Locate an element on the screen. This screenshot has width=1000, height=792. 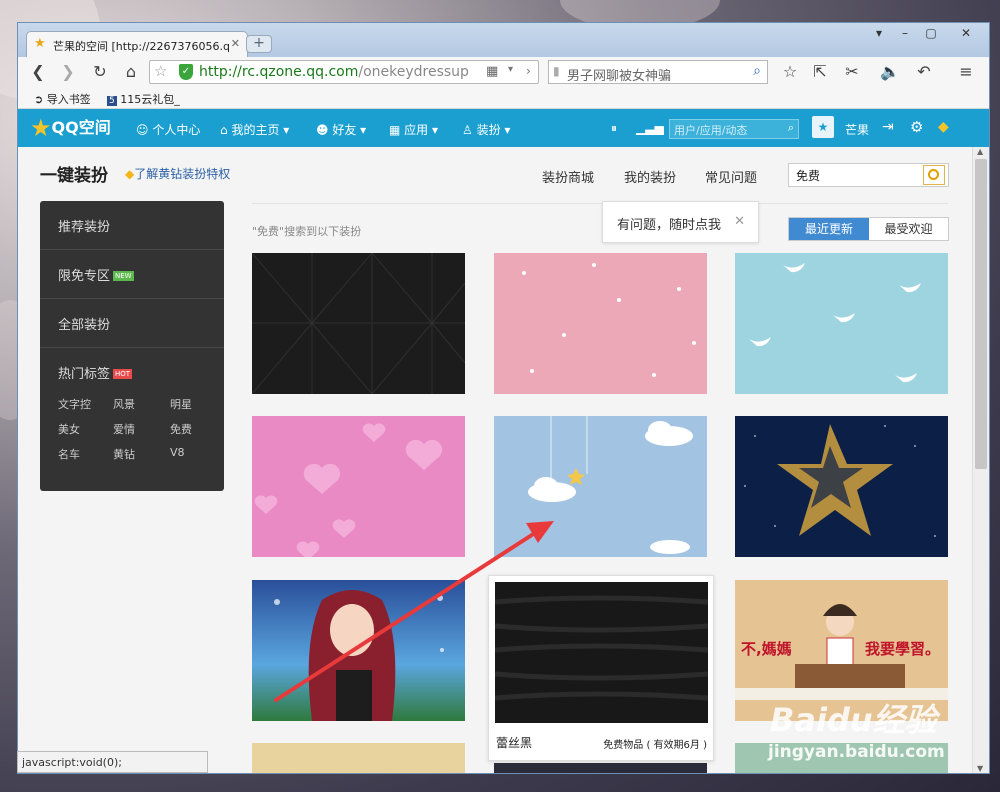
tag-beauty: 美女 is located at coordinates (69, 429).